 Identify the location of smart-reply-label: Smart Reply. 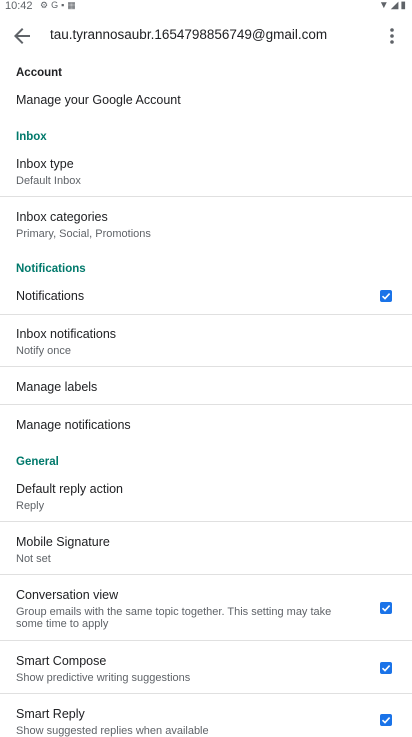
(50, 714).